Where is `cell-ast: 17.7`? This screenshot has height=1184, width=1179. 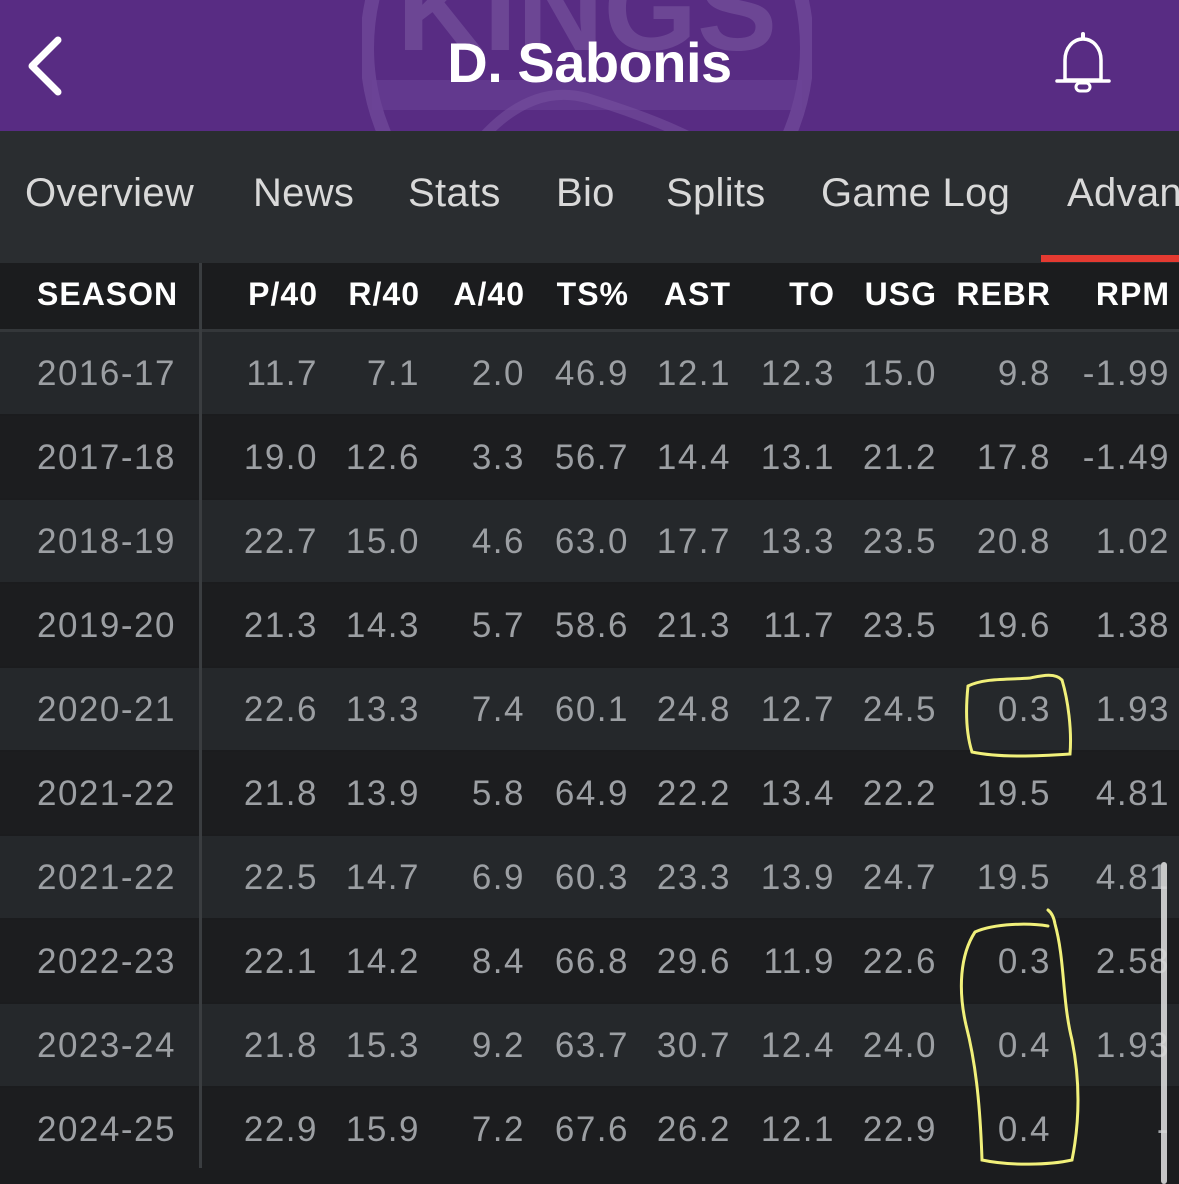
cell-ast: 17.7 is located at coordinates (693, 541).